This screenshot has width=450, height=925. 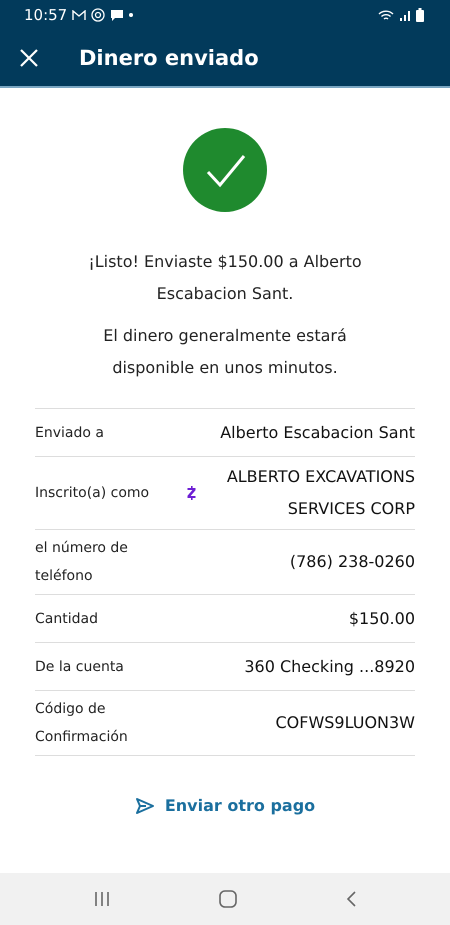 I want to click on detail-value: (786) 238-0260, so click(x=351, y=562).